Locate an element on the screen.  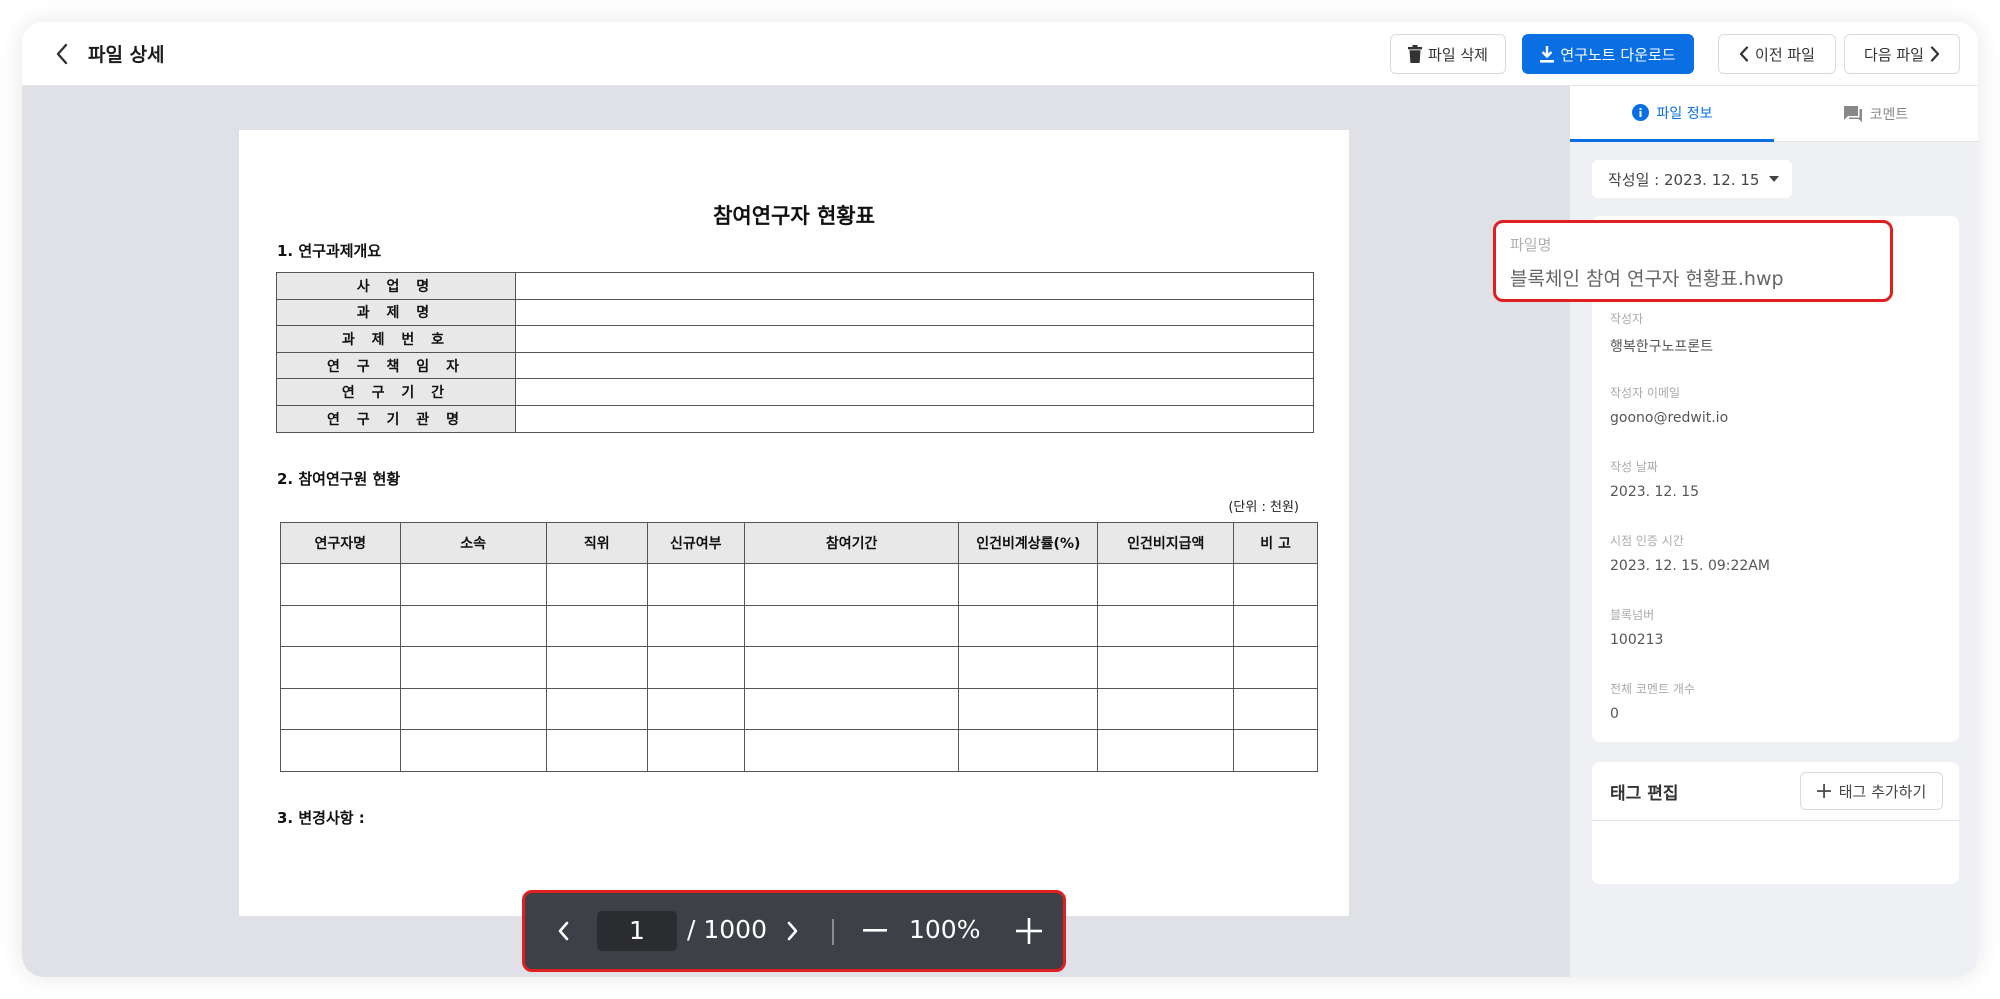
zoom-in-button is located at coordinates (1029, 931).